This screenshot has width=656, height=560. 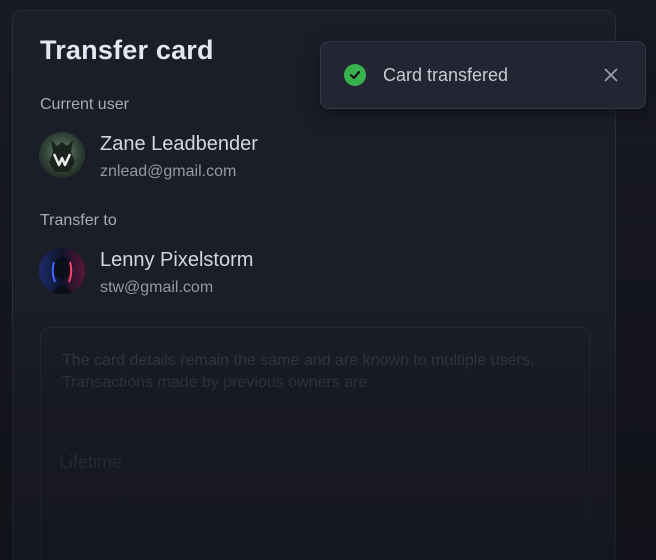 I want to click on current-user-row: Zane Leadbender znlead@gmail.com, so click(x=148, y=157).